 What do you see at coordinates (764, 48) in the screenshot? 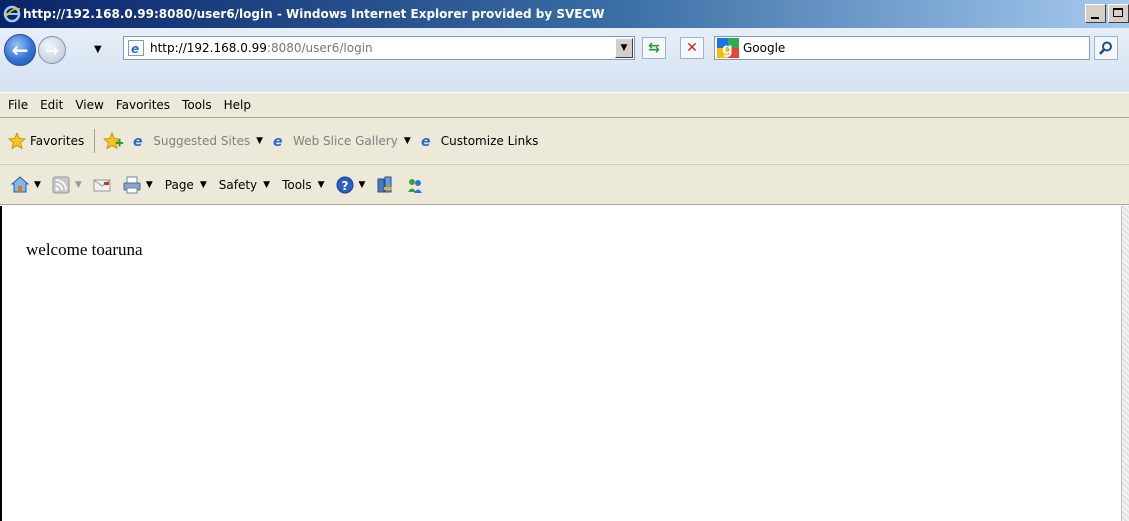
I see `search-provider-label: Google` at bounding box center [764, 48].